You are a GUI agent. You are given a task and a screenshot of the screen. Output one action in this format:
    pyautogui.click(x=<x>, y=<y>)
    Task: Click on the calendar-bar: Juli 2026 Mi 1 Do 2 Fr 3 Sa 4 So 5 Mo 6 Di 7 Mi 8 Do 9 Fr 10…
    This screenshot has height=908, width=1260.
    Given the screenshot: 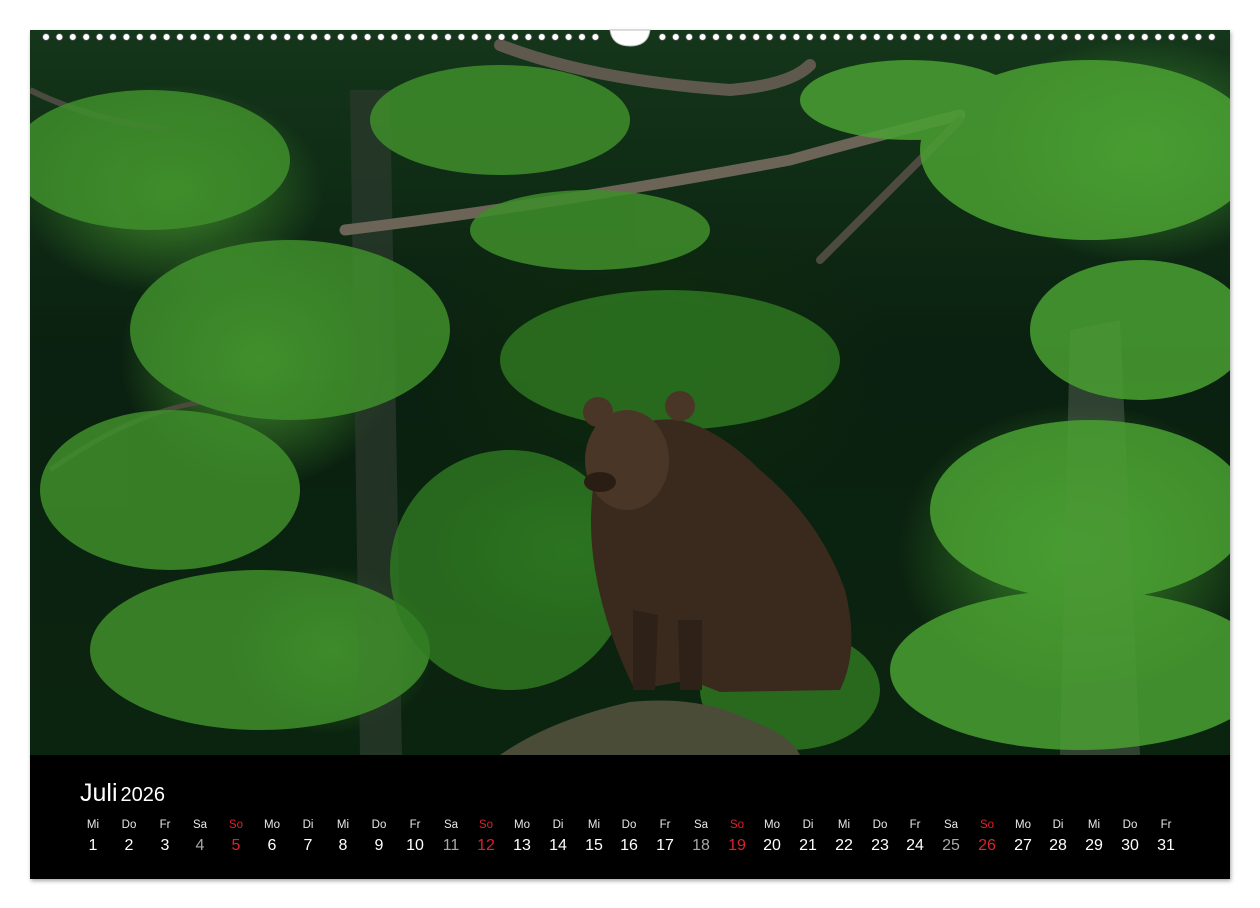 What is the action you would take?
    pyautogui.click(x=630, y=817)
    